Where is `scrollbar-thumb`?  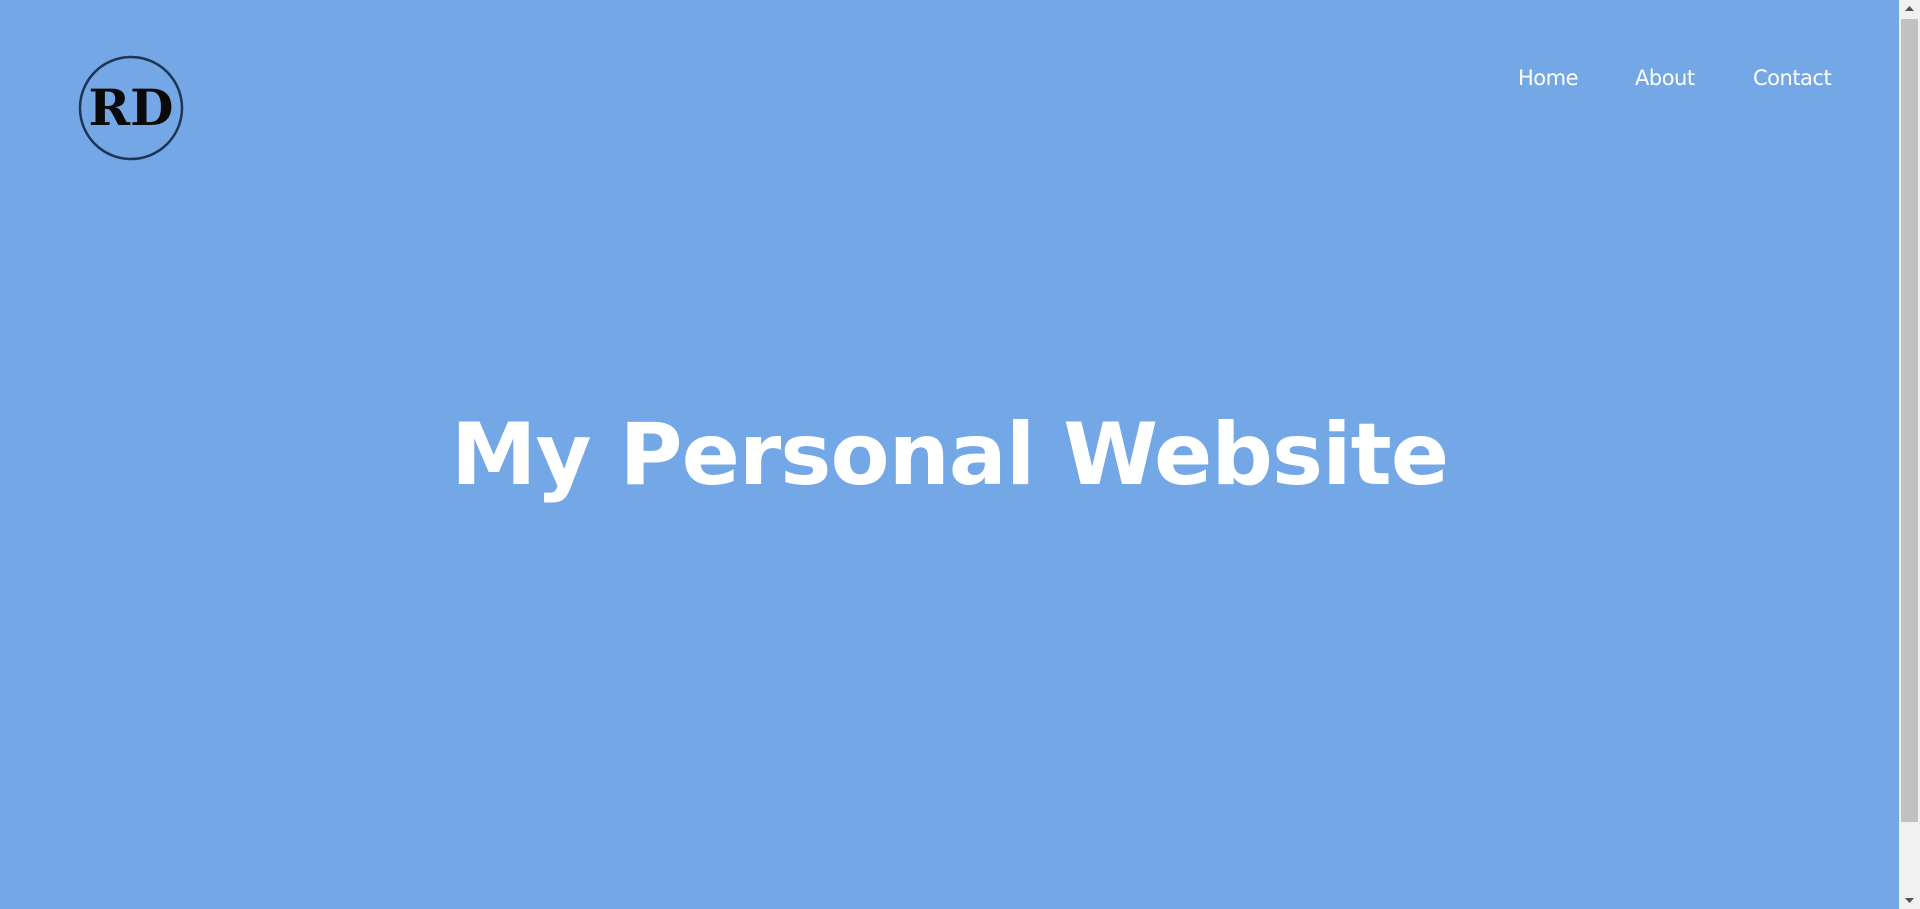
scrollbar-thumb is located at coordinates (1909, 420).